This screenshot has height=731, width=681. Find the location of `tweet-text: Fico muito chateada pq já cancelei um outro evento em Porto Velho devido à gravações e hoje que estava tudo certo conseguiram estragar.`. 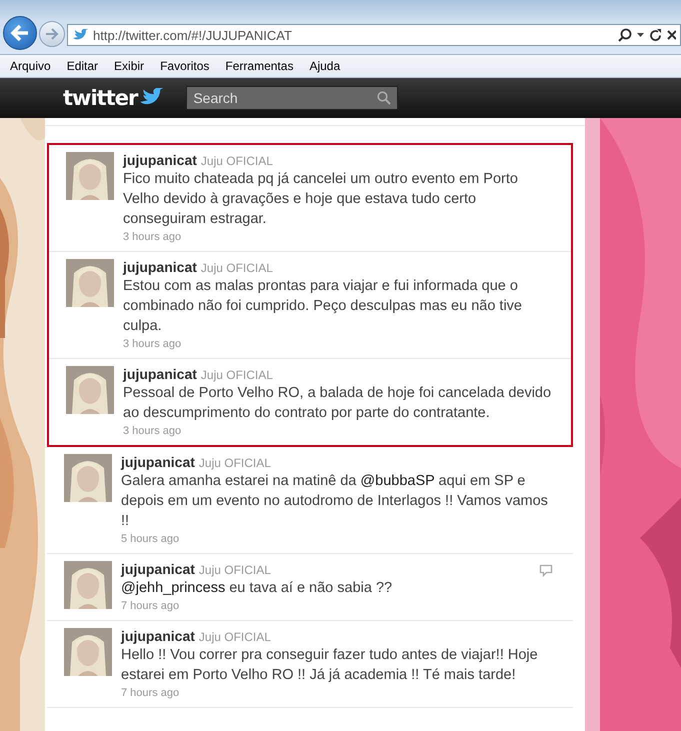

tweet-text: Fico muito chateada pq já cancelei um outro evento em Porto Velho devido à gravações e hoje que estava tudo certo conseguiram estragar. is located at coordinates (321, 199).